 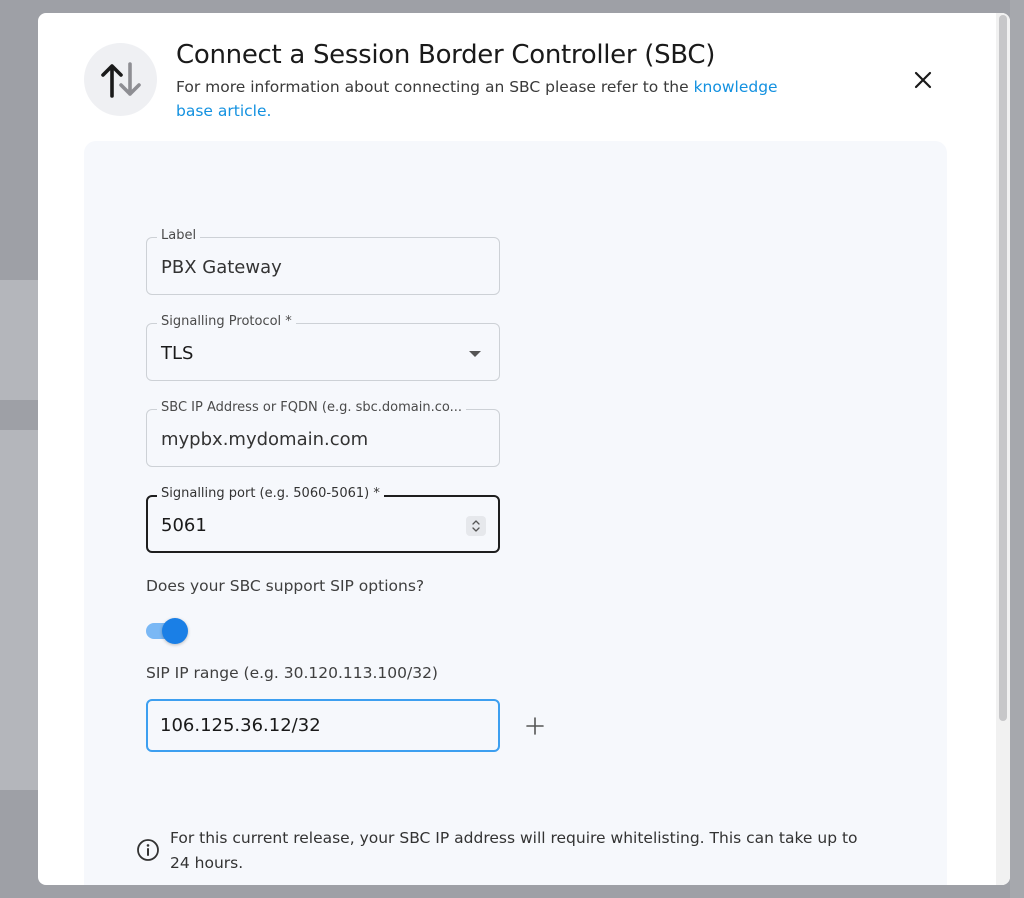 I want to click on stepper-arrows-icon, so click(x=476, y=526).